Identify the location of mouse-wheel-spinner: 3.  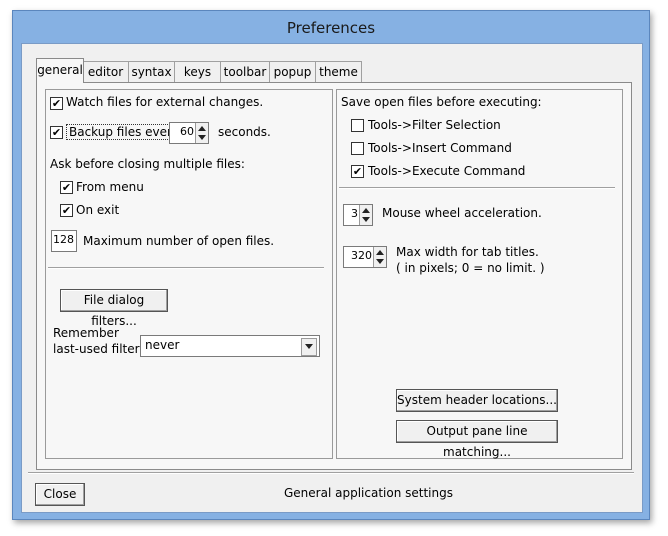
(358, 215).